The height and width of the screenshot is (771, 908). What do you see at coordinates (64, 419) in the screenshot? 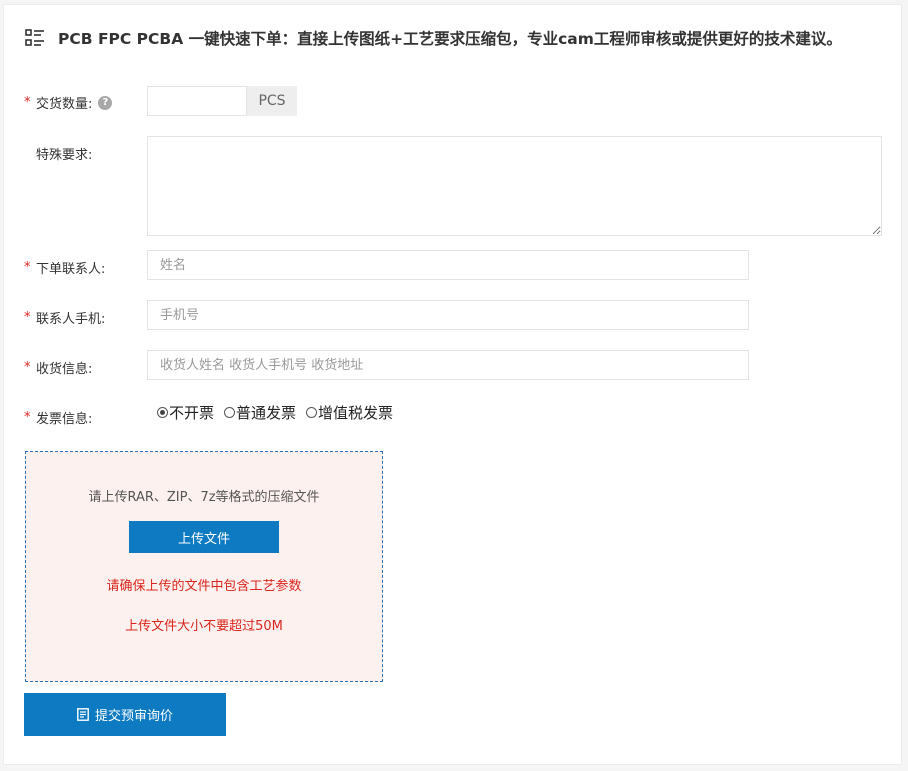
I see `invoice-label: 发票信息:` at bounding box center [64, 419].